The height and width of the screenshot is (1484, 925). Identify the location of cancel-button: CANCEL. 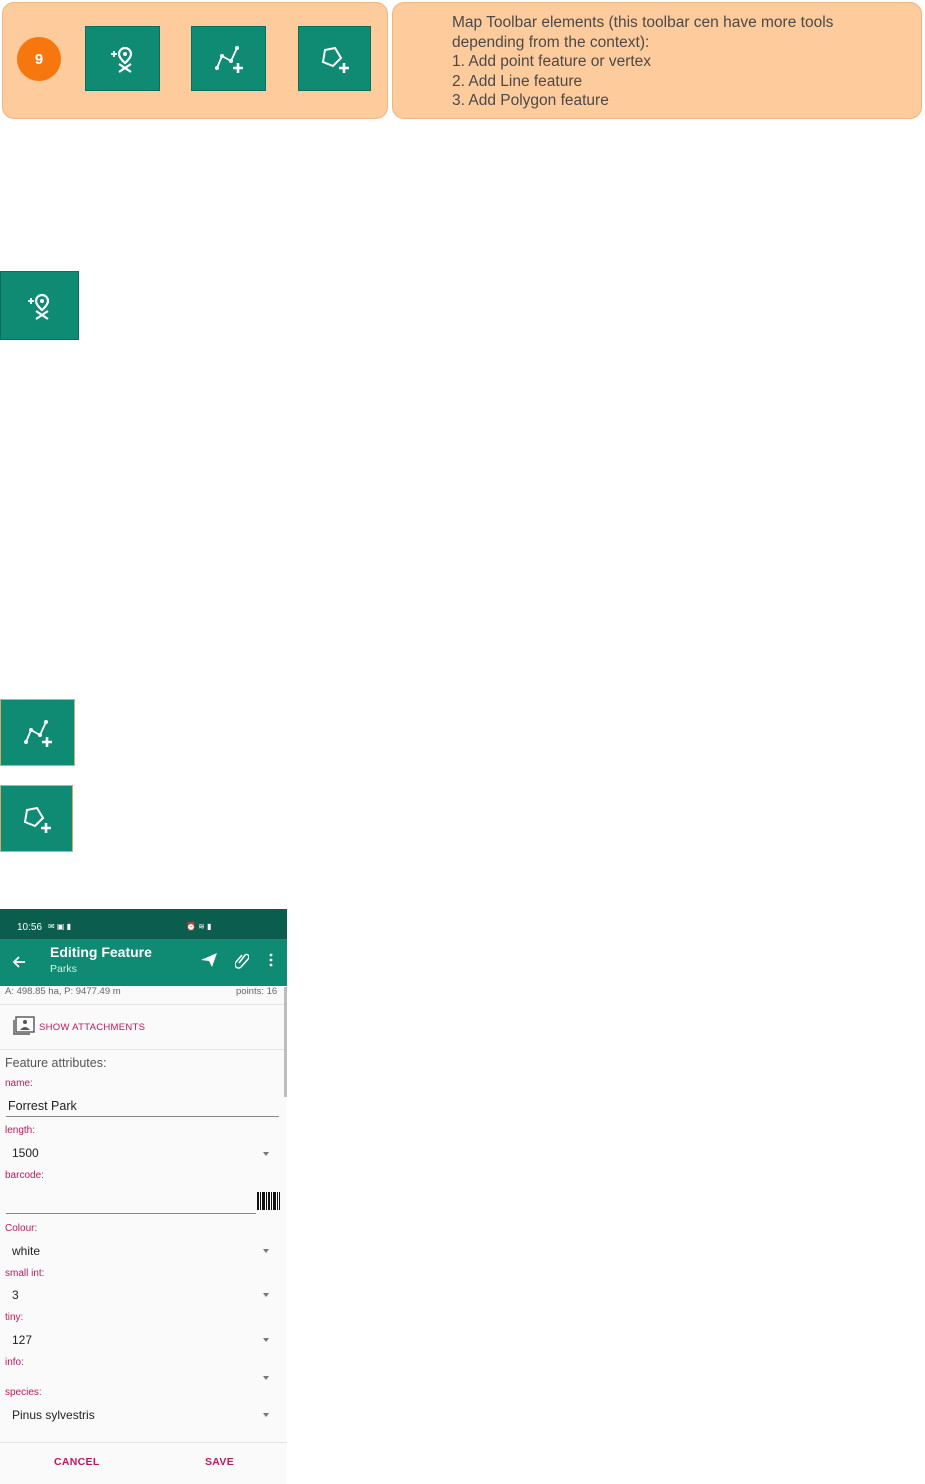
(77, 1462).